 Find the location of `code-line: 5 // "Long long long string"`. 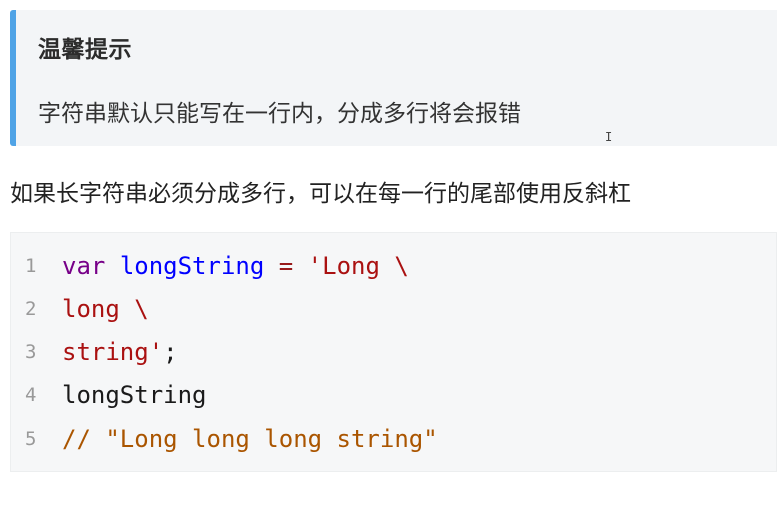

code-line: 5 // "Long long long string" is located at coordinates (393, 439).